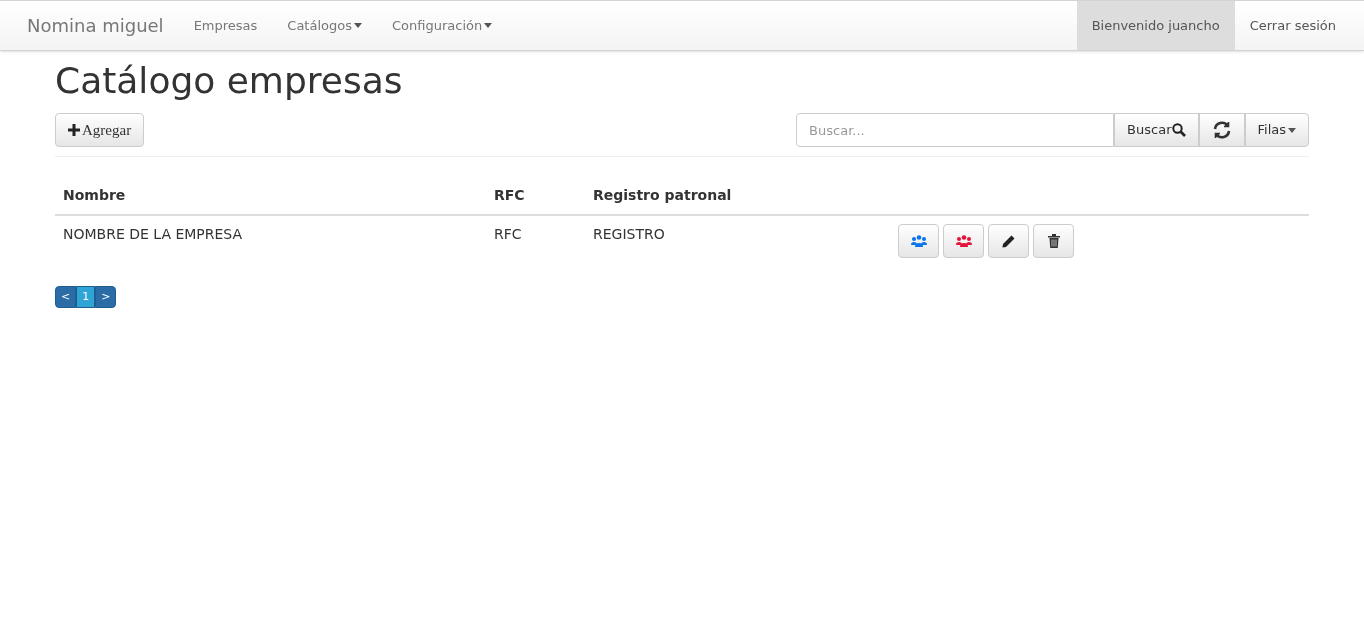 The width and height of the screenshot is (1364, 642). I want to click on page-button: >, so click(106, 297).